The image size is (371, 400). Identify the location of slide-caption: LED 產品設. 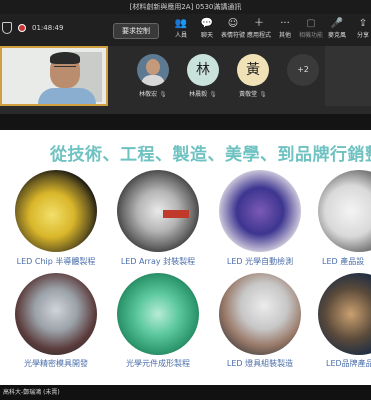
(343, 261).